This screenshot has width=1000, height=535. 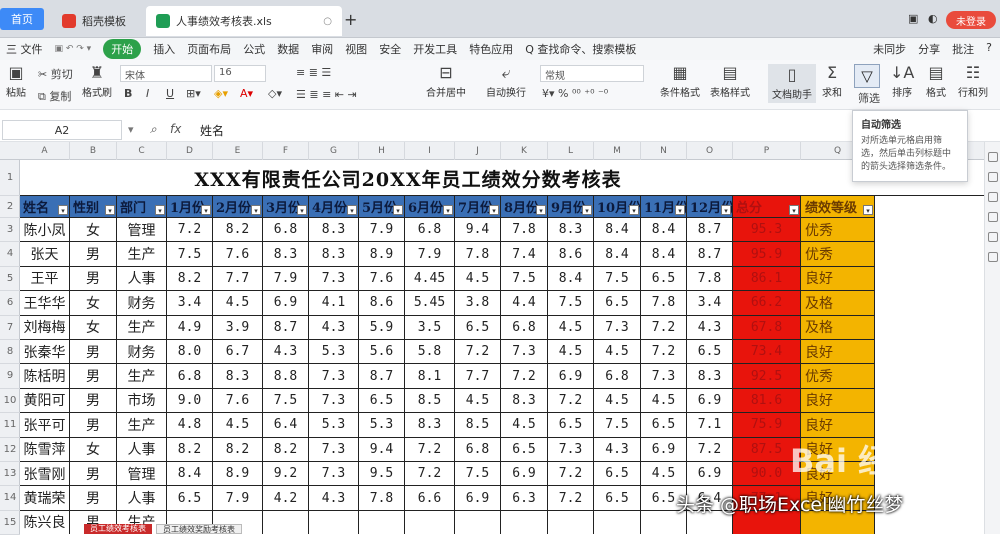 What do you see at coordinates (10, 207) in the screenshot?
I see `row-number: 2` at bounding box center [10, 207].